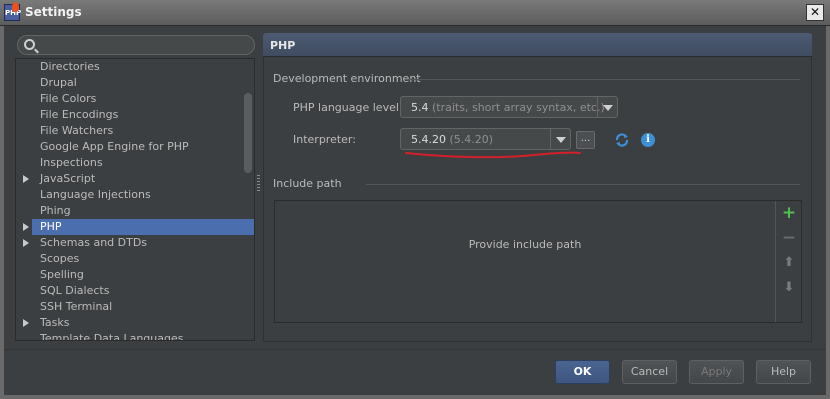 This screenshot has height=399, width=830. What do you see at coordinates (415, 13) in the screenshot?
I see `title-bar: PHP Settings ✕` at bounding box center [415, 13].